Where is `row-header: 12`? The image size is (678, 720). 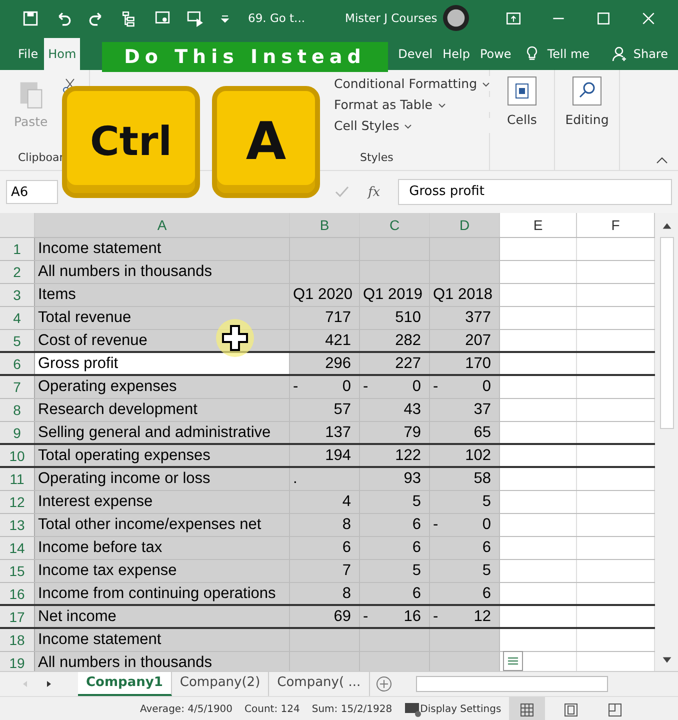
row-header: 12 is located at coordinates (17, 502).